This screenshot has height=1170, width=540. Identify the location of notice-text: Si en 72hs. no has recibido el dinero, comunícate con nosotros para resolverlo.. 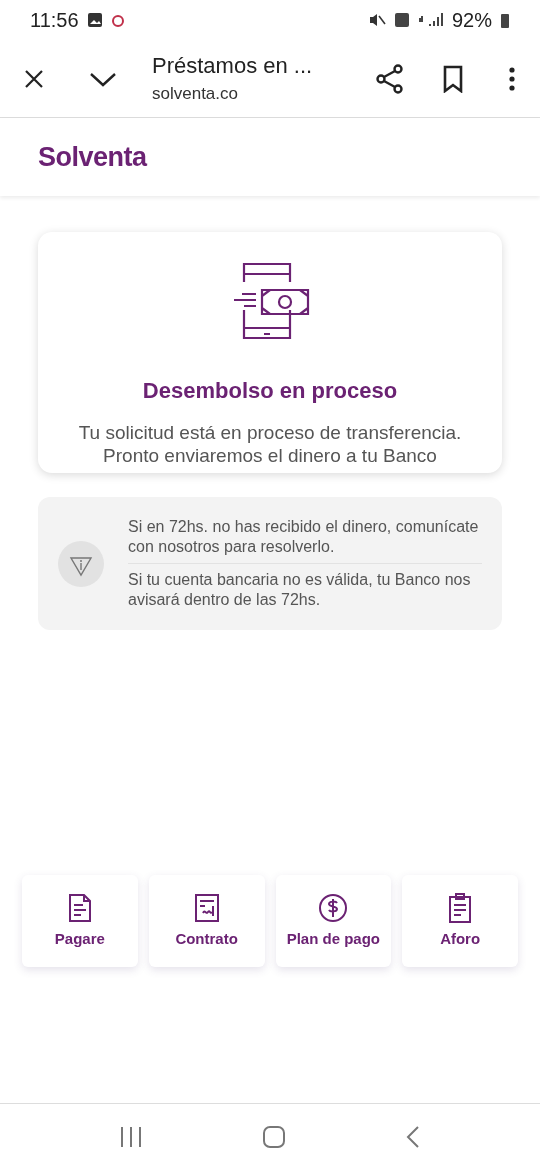
(304, 537).